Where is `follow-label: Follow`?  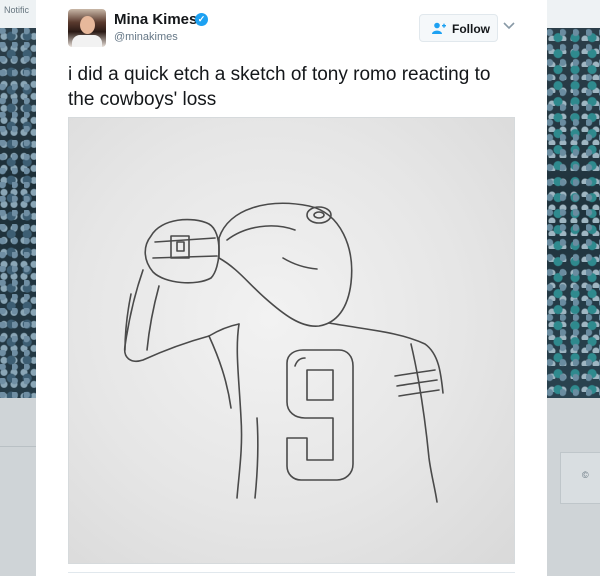 follow-label: Follow is located at coordinates (471, 29).